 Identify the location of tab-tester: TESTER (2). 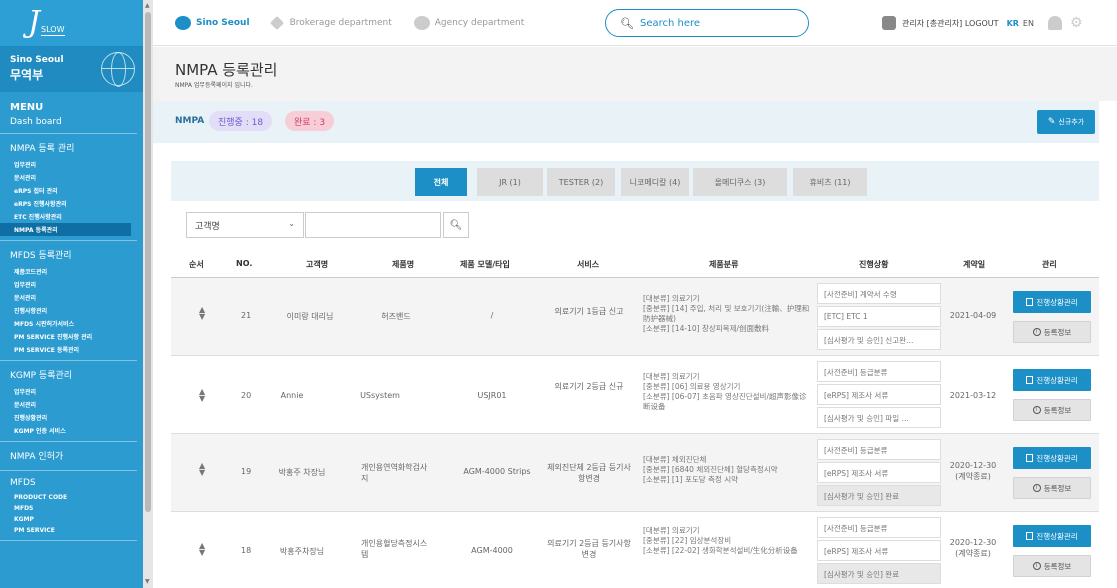
(581, 182).